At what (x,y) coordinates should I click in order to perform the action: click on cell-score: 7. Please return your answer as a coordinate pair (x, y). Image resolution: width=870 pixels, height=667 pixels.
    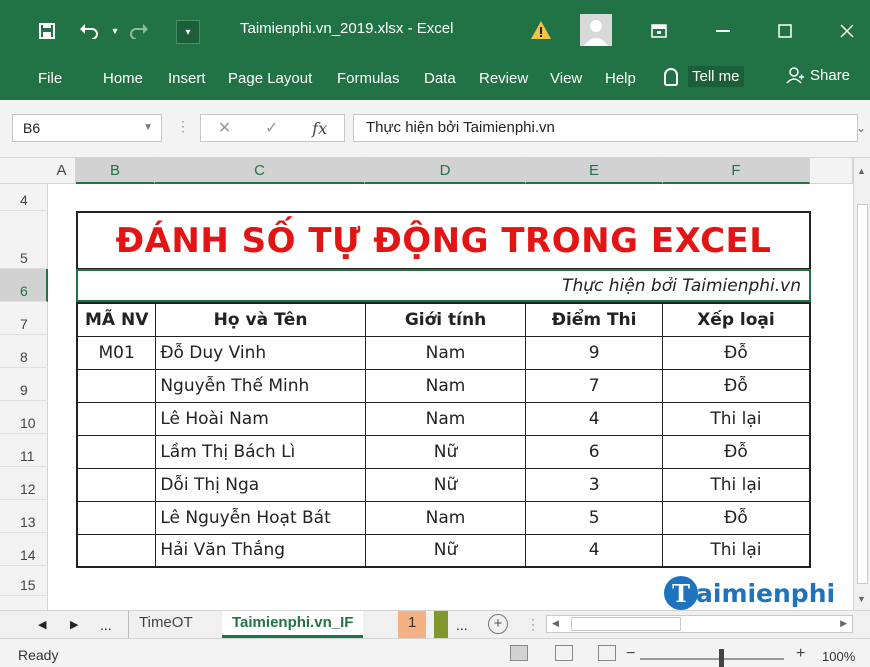
    Looking at the image, I should click on (594, 385).